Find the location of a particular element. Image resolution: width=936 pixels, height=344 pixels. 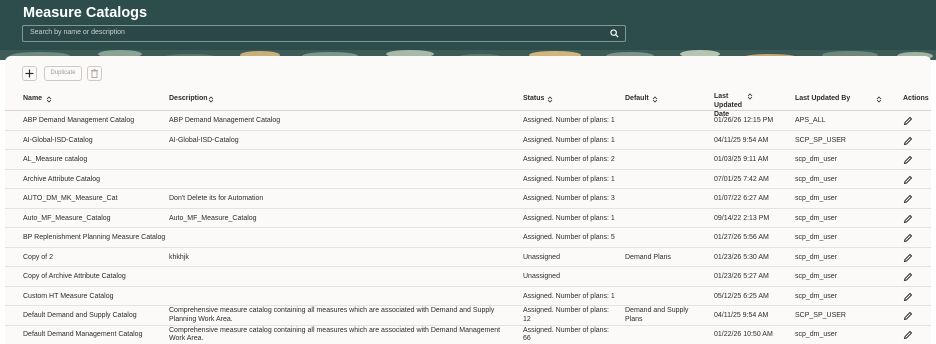

plus-icon is located at coordinates (29, 73).